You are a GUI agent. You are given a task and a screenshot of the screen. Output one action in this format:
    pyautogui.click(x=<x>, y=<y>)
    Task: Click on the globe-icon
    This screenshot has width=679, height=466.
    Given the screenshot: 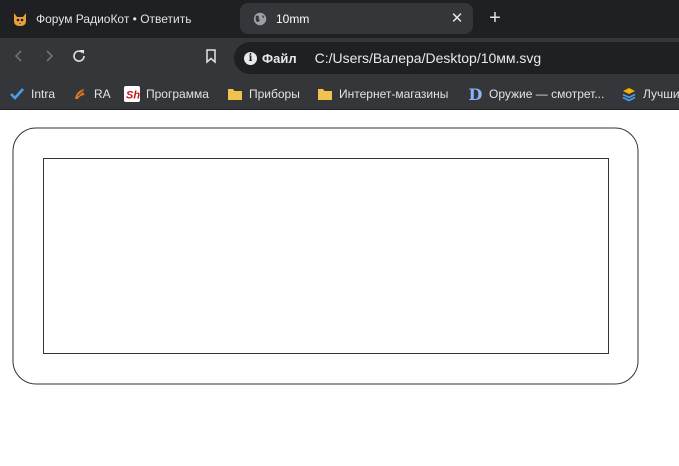 What is the action you would take?
    pyautogui.click(x=260, y=19)
    